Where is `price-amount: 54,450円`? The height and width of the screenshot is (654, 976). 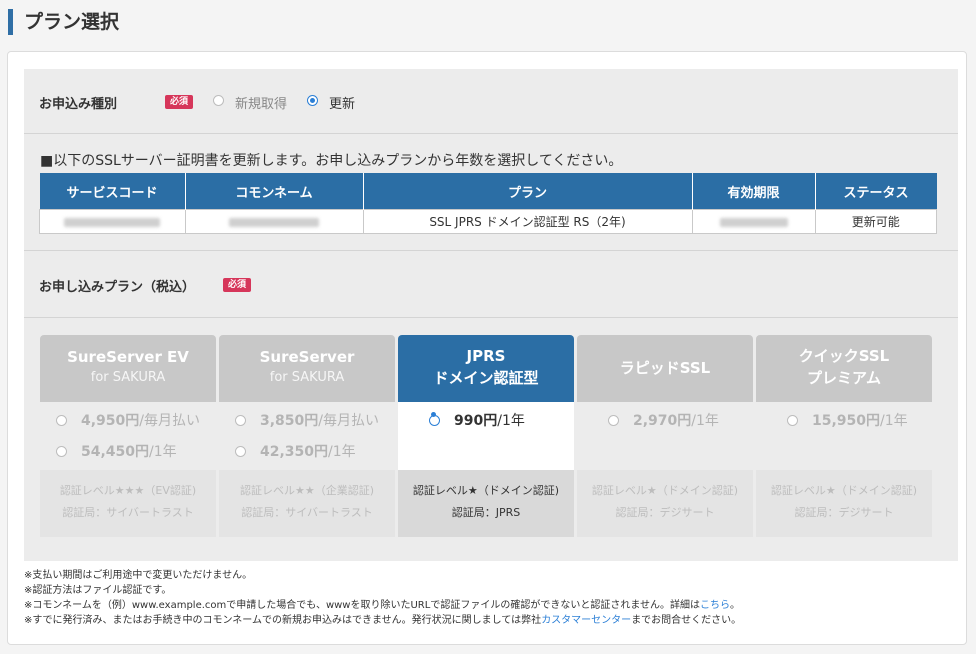 price-amount: 54,450円 is located at coordinates (115, 452).